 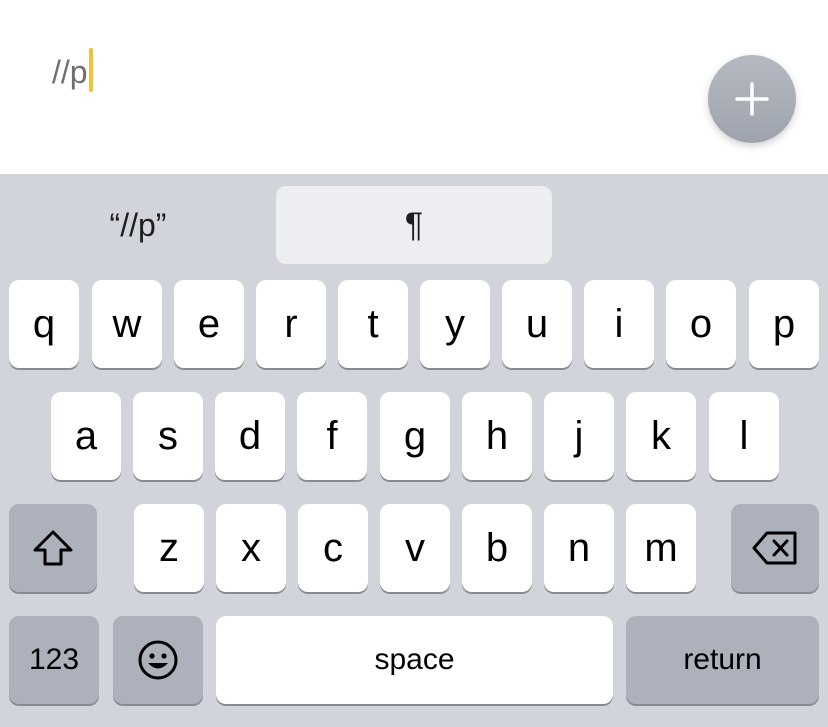 I want to click on key-r: r, so click(x=291, y=324).